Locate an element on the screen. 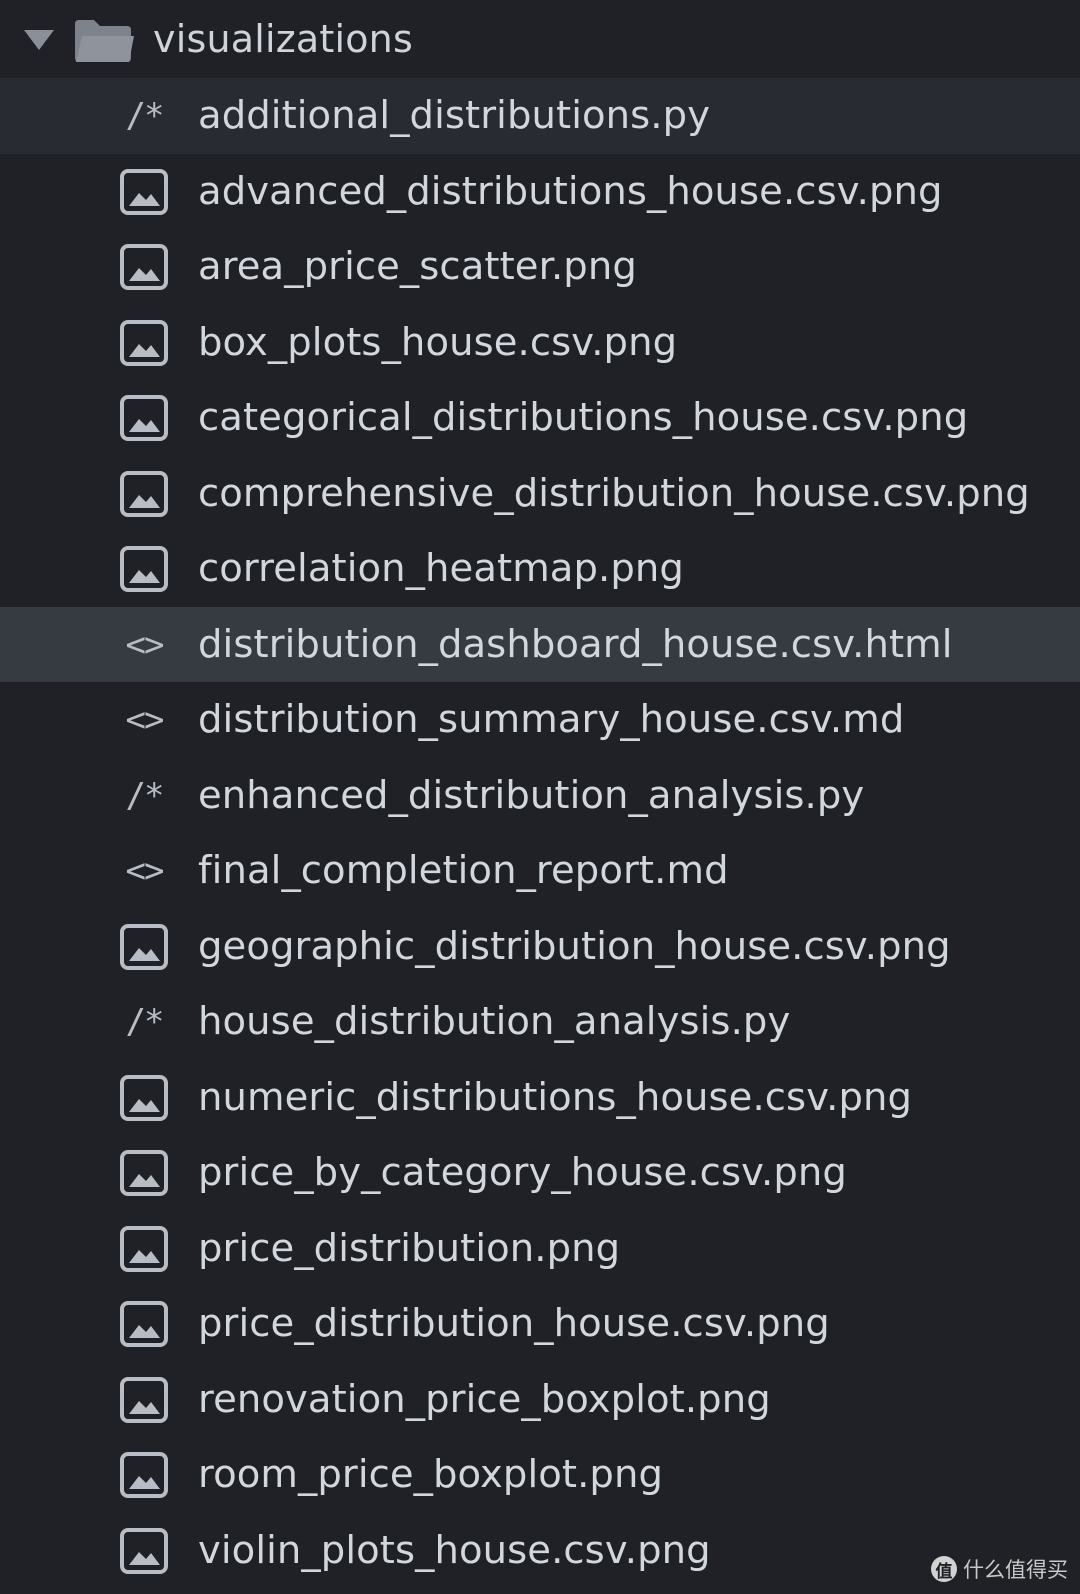  watermark: 值 什么值得买 is located at coordinates (999, 1569).